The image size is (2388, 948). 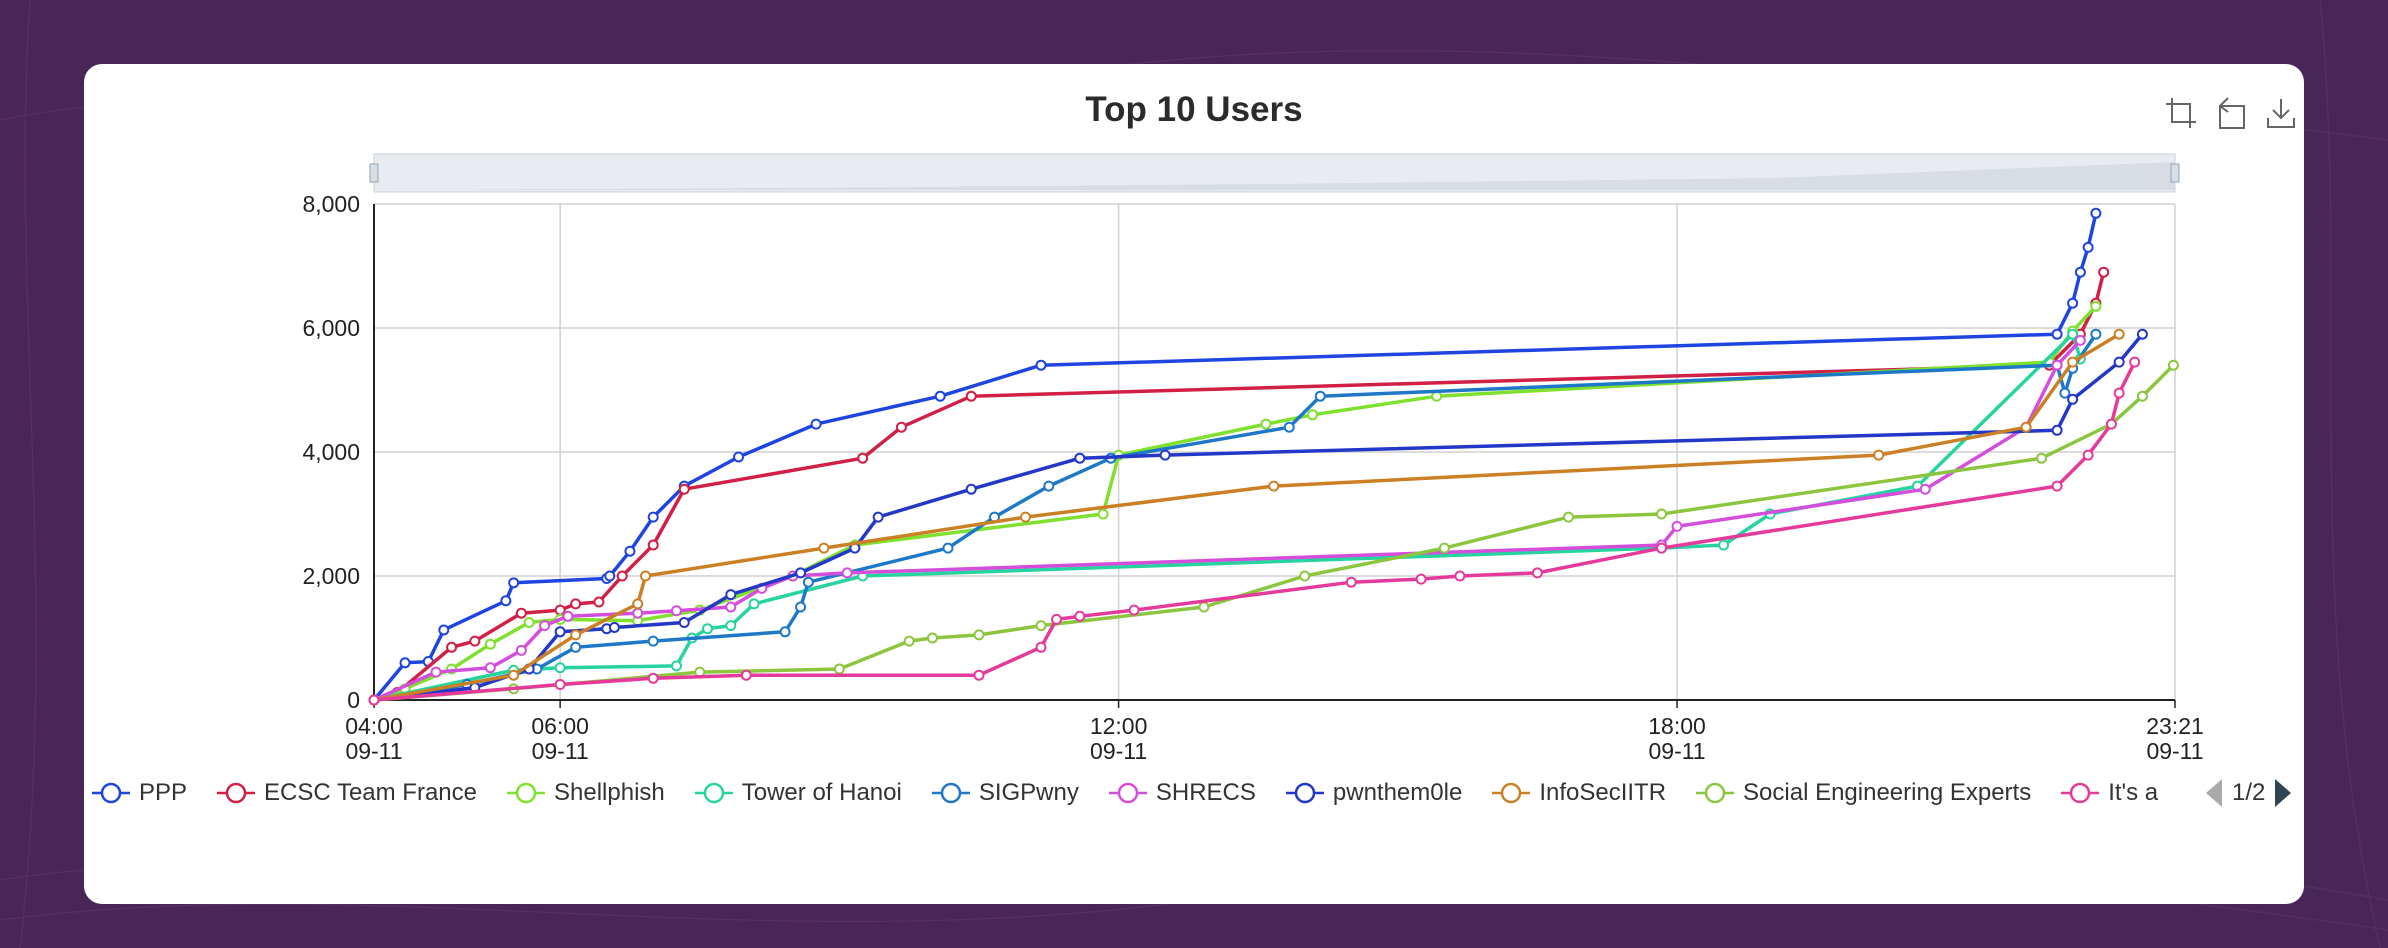 What do you see at coordinates (2109, 793) in the screenshot?
I see `legend-item-it-s-a: It's a` at bounding box center [2109, 793].